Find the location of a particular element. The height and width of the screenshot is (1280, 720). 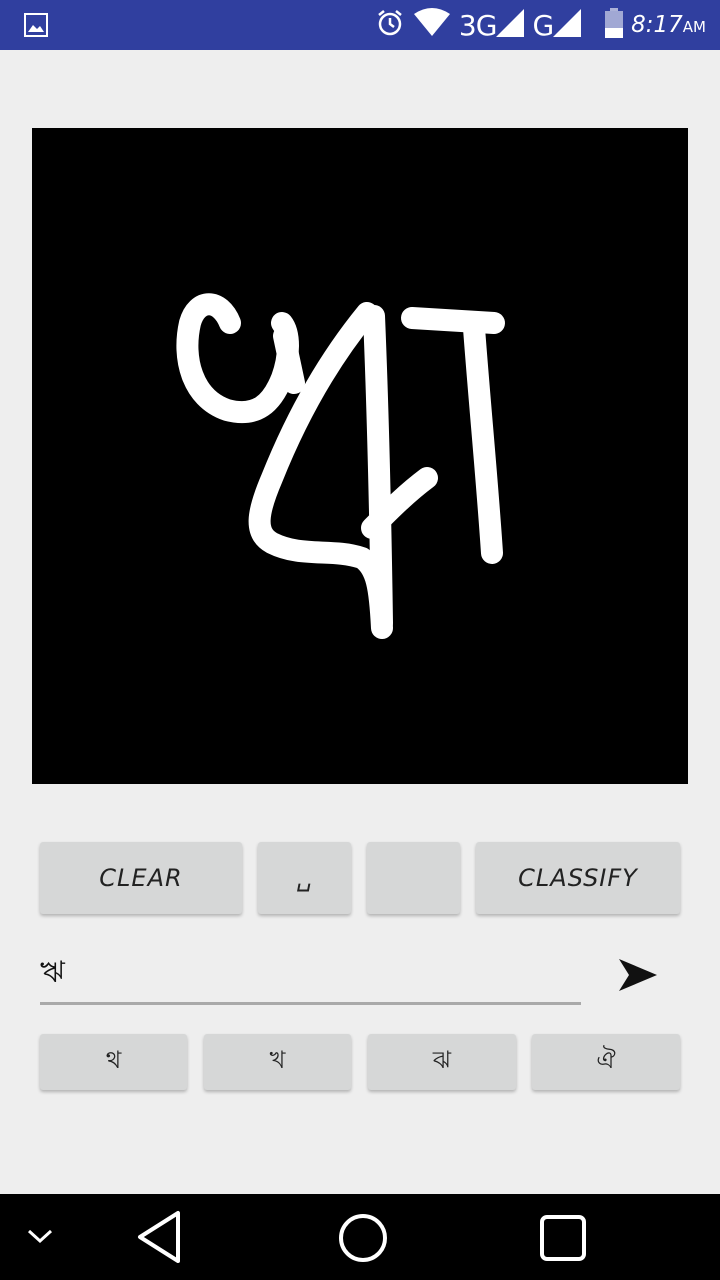

suggestion-button: ঝ is located at coordinates (442, 1062).